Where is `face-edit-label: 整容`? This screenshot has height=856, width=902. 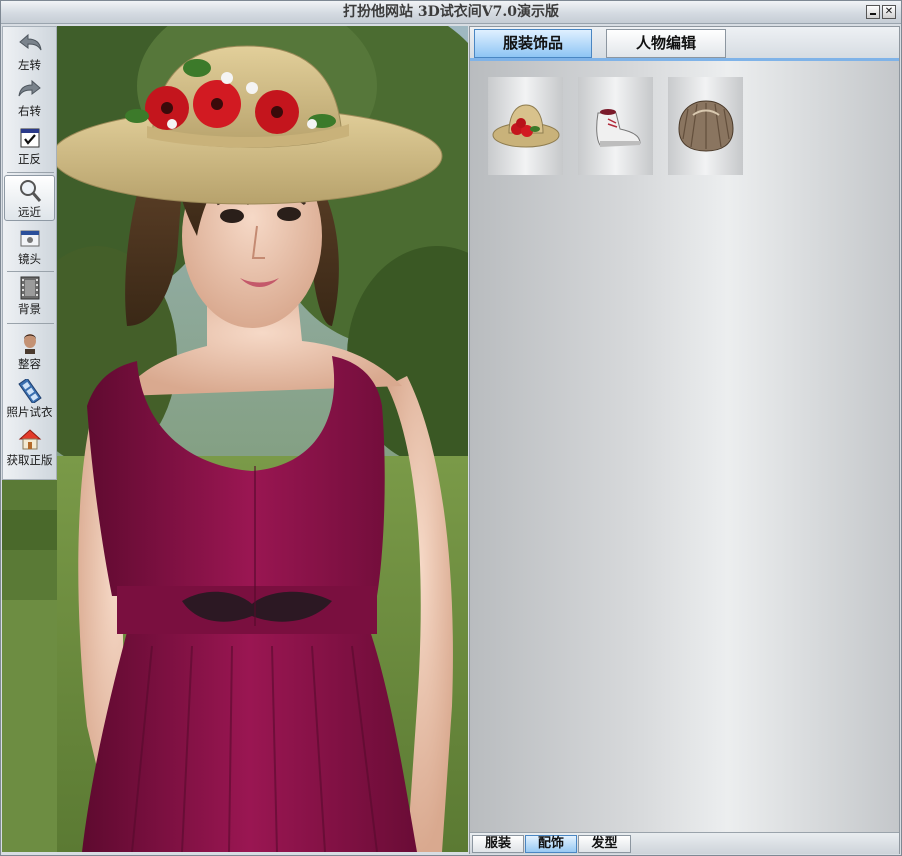 face-edit-label: 整容 is located at coordinates (29, 364).